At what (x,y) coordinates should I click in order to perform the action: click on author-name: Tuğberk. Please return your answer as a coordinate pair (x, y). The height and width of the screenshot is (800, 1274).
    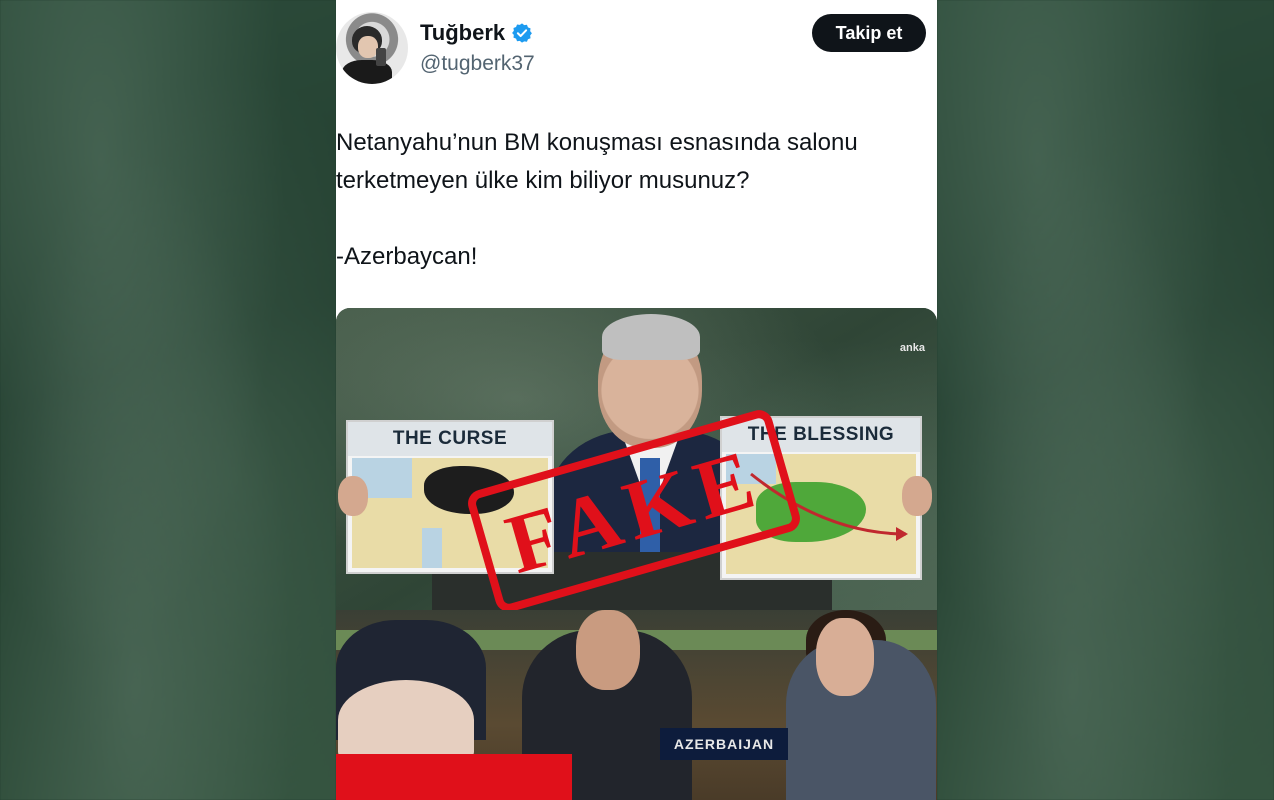
    Looking at the image, I should click on (462, 33).